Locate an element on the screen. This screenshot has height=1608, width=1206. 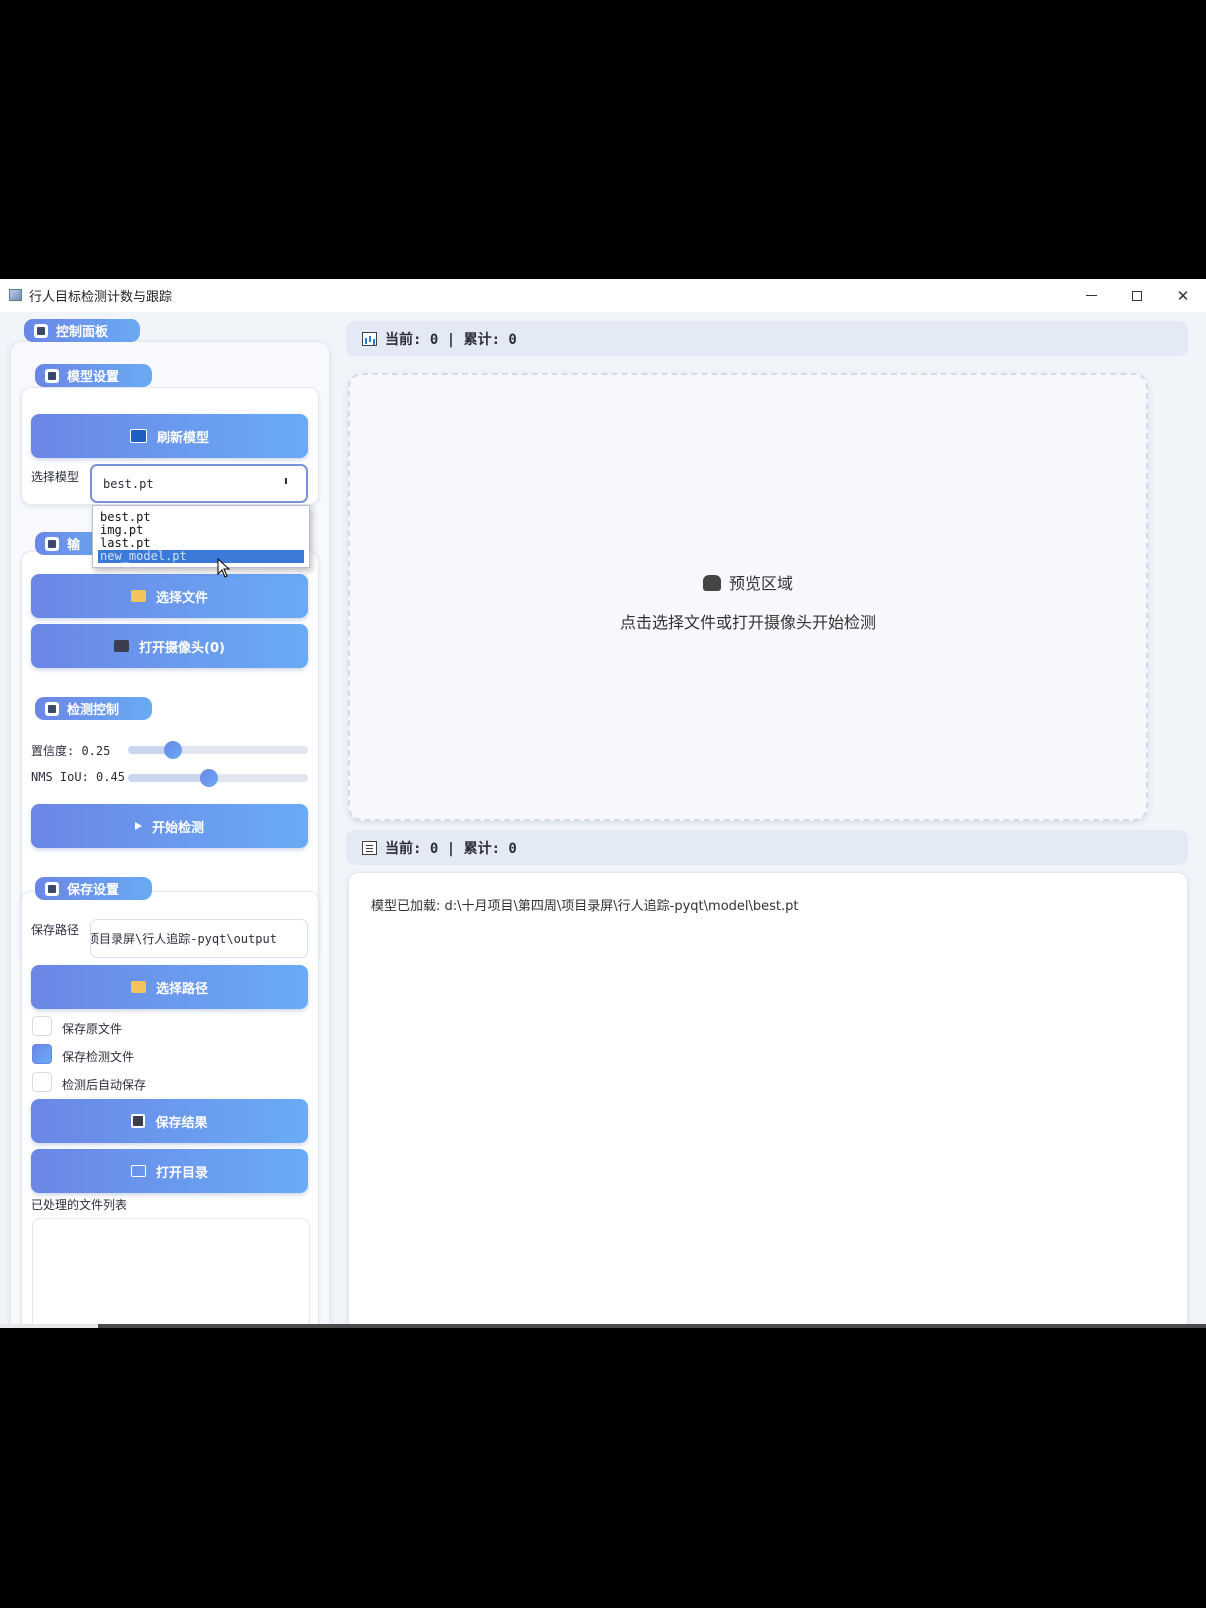
open-camera-label: 打开摄像头(0) is located at coordinates (182, 648).